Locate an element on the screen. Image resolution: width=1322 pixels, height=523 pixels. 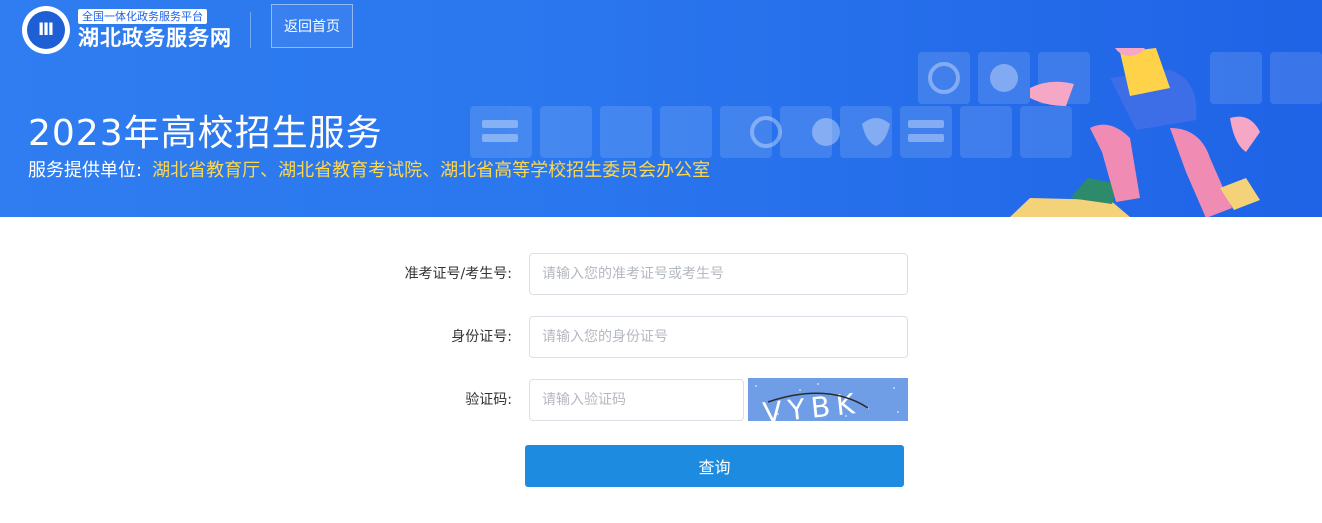
id-card-input is located at coordinates (718, 337).